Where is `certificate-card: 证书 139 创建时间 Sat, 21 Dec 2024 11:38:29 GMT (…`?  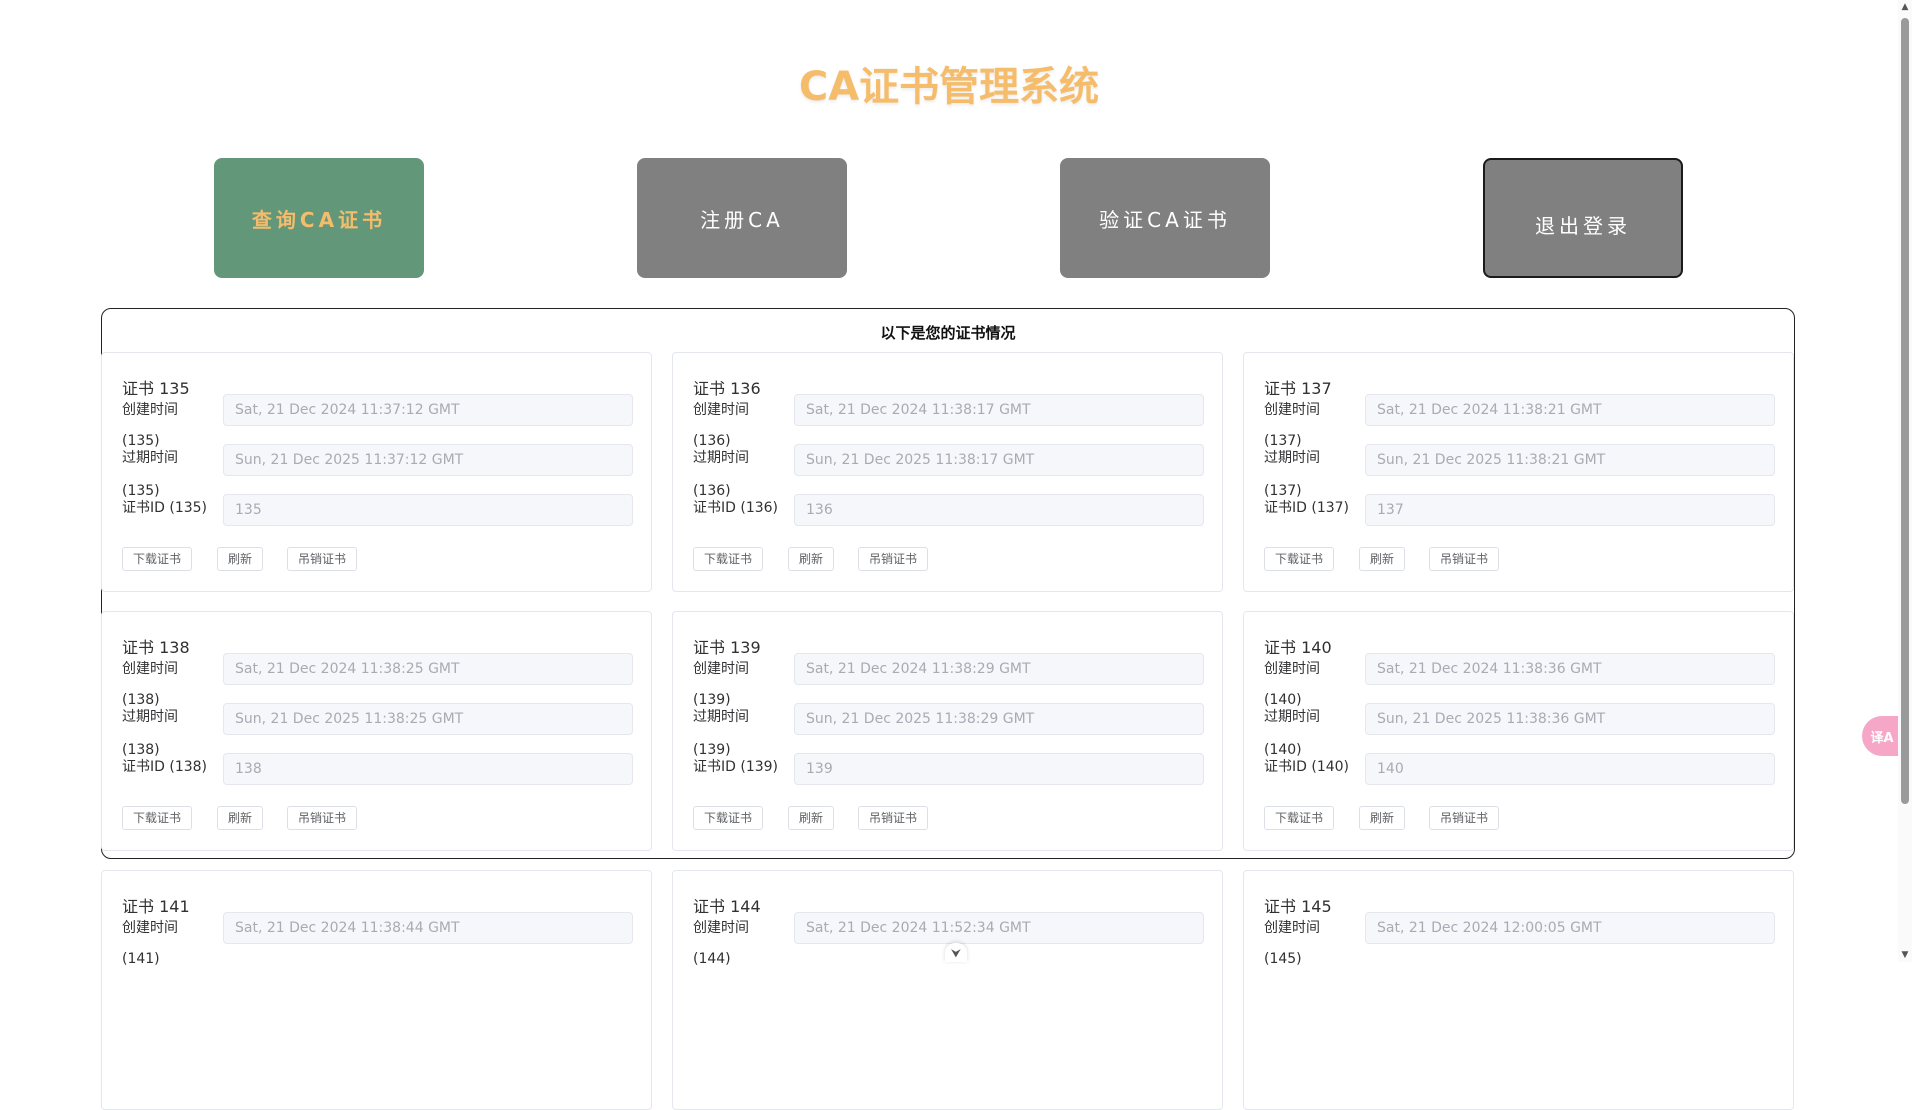 certificate-card: 证书 139 创建时间 Sat, 21 Dec 2024 11:38:29 GMT (… is located at coordinates (947, 731).